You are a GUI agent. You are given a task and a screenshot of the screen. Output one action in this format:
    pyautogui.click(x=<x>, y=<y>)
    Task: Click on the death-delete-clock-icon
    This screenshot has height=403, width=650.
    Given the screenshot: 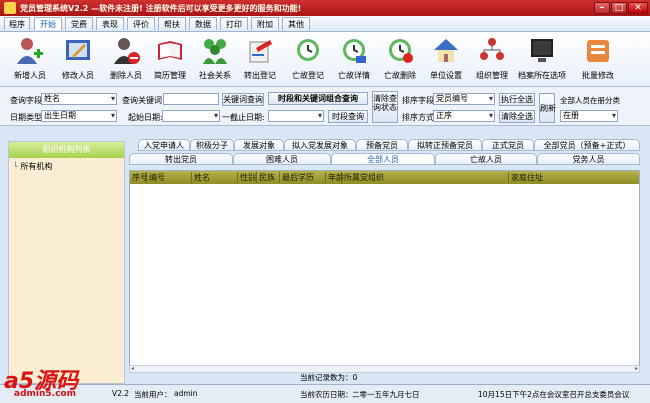 What is the action you would take?
    pyautogui.click(x=401, y=51)
    